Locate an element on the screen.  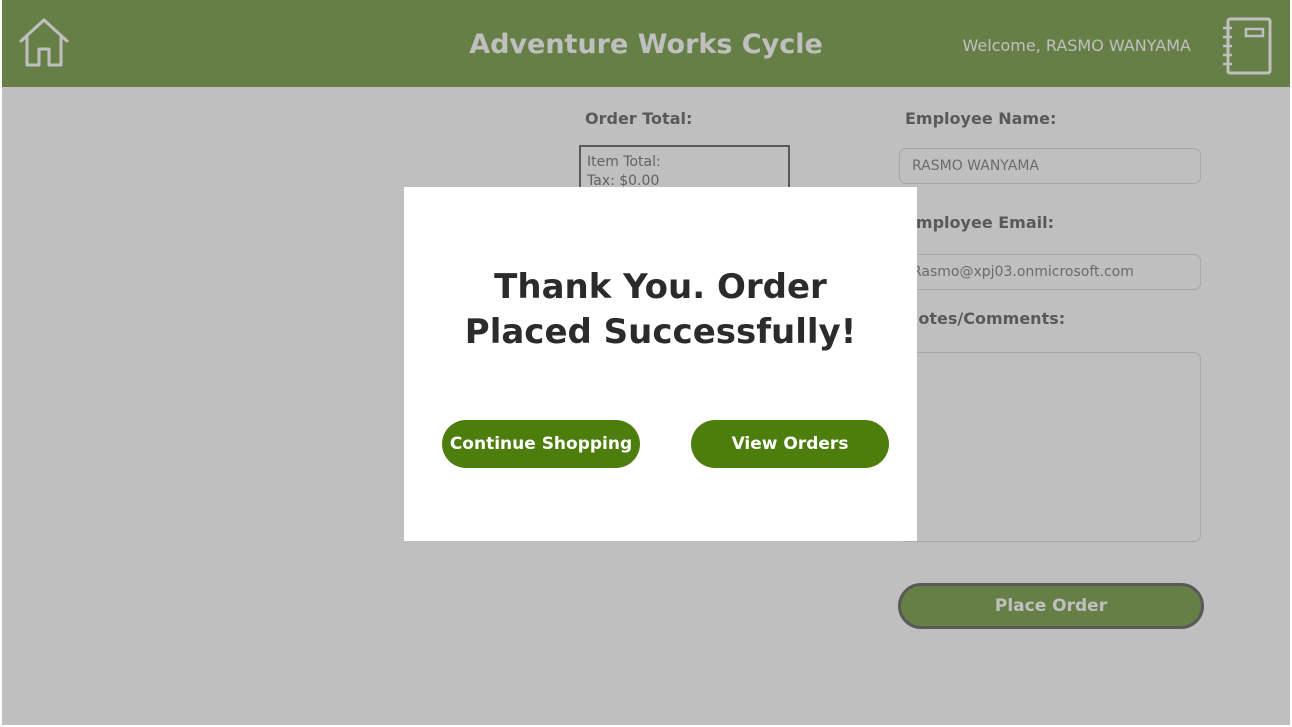
success-message-line2: Placed Successfully! is located at coordinates (660, 332).